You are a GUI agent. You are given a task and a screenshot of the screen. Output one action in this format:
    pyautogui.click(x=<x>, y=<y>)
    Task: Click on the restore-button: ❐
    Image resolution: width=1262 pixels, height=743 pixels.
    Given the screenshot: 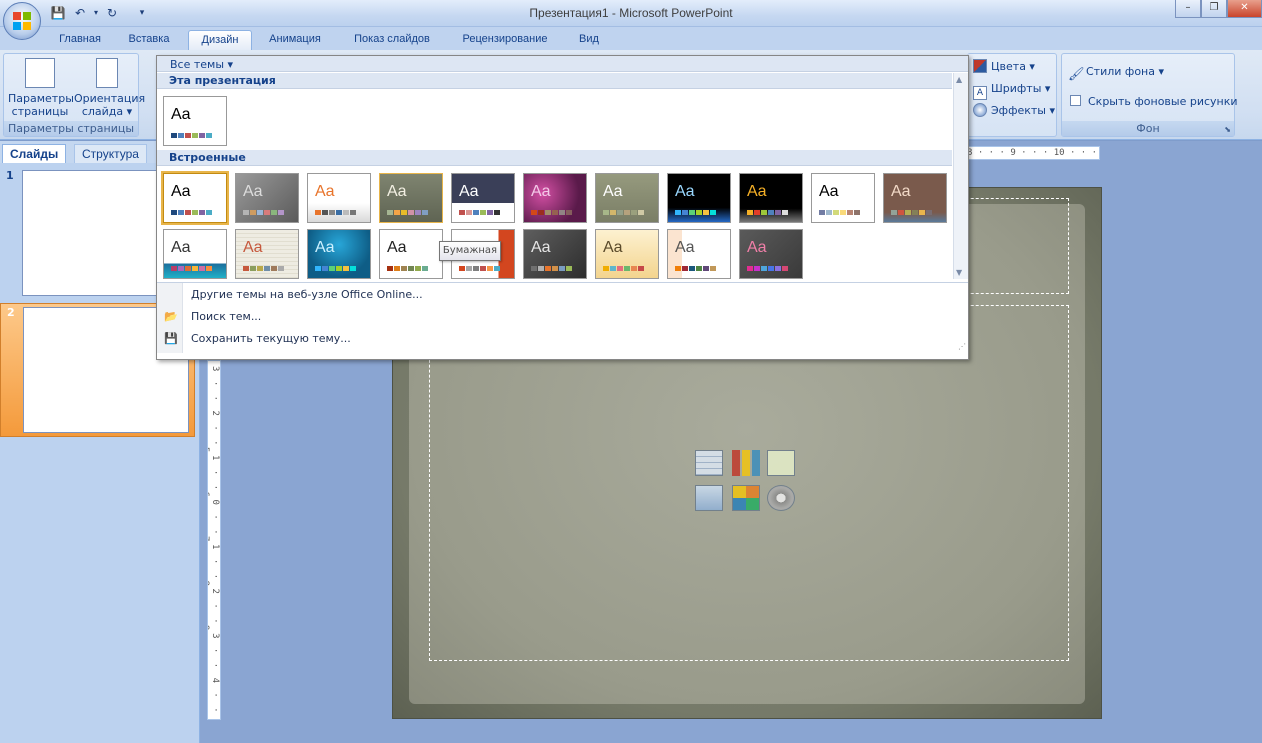 What is the action you would take?
    pyautogui.click(x=1214, y=9)
    